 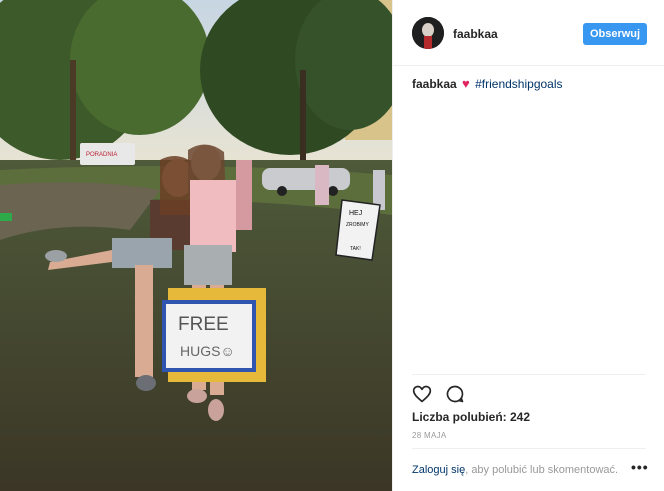 I want to click on login-link: Zaloguj się, so click(x=438, y=470).